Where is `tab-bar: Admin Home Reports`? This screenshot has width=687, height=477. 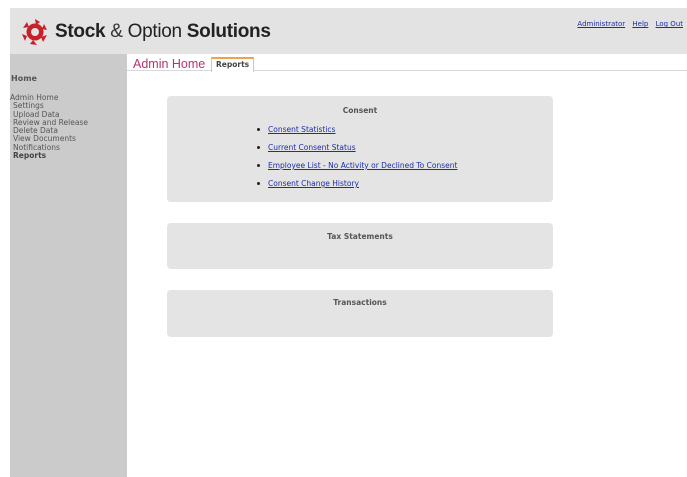
tab-bar: Admin Home Reports is located at coordinates (407, 63).